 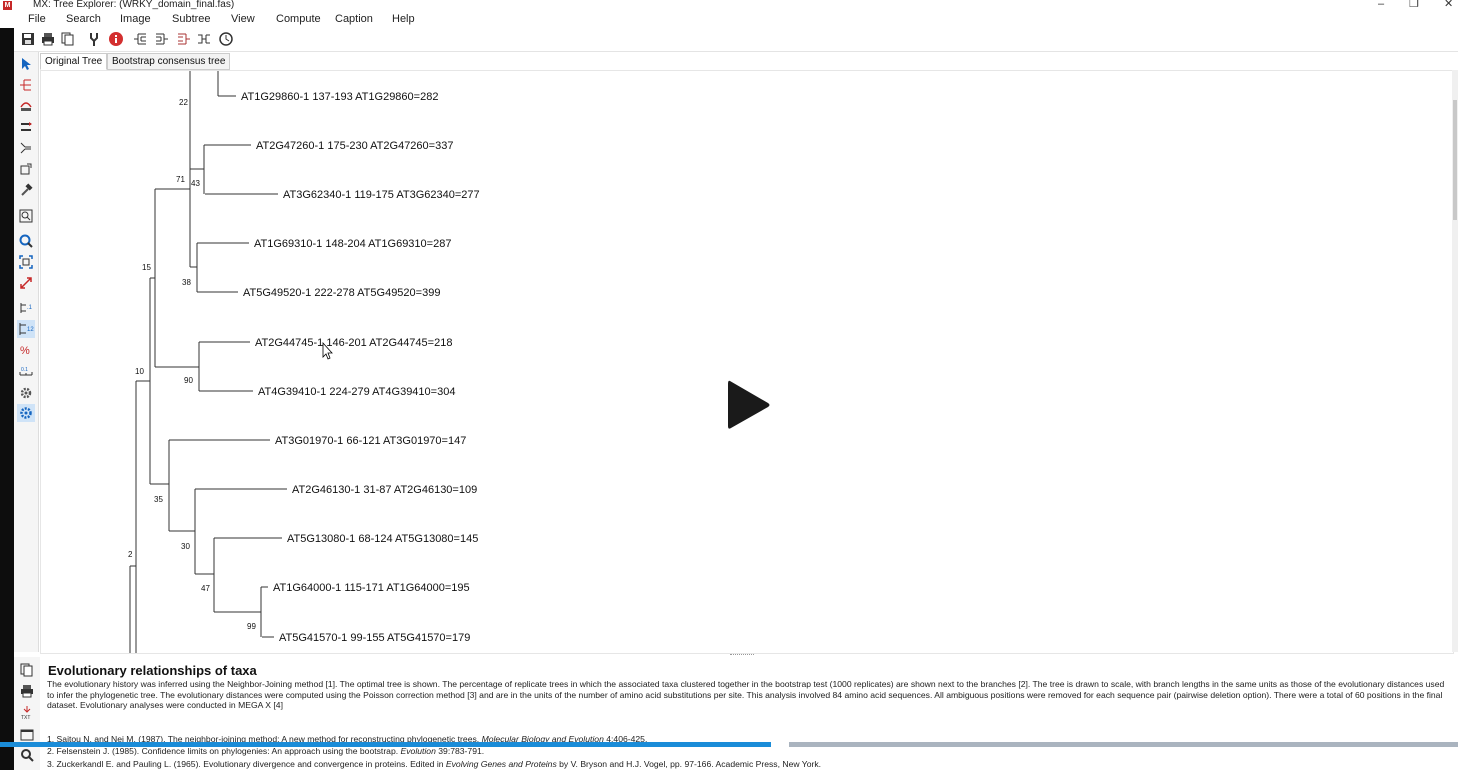 I want to click on app-icon: M, so click(x=7, y=5).